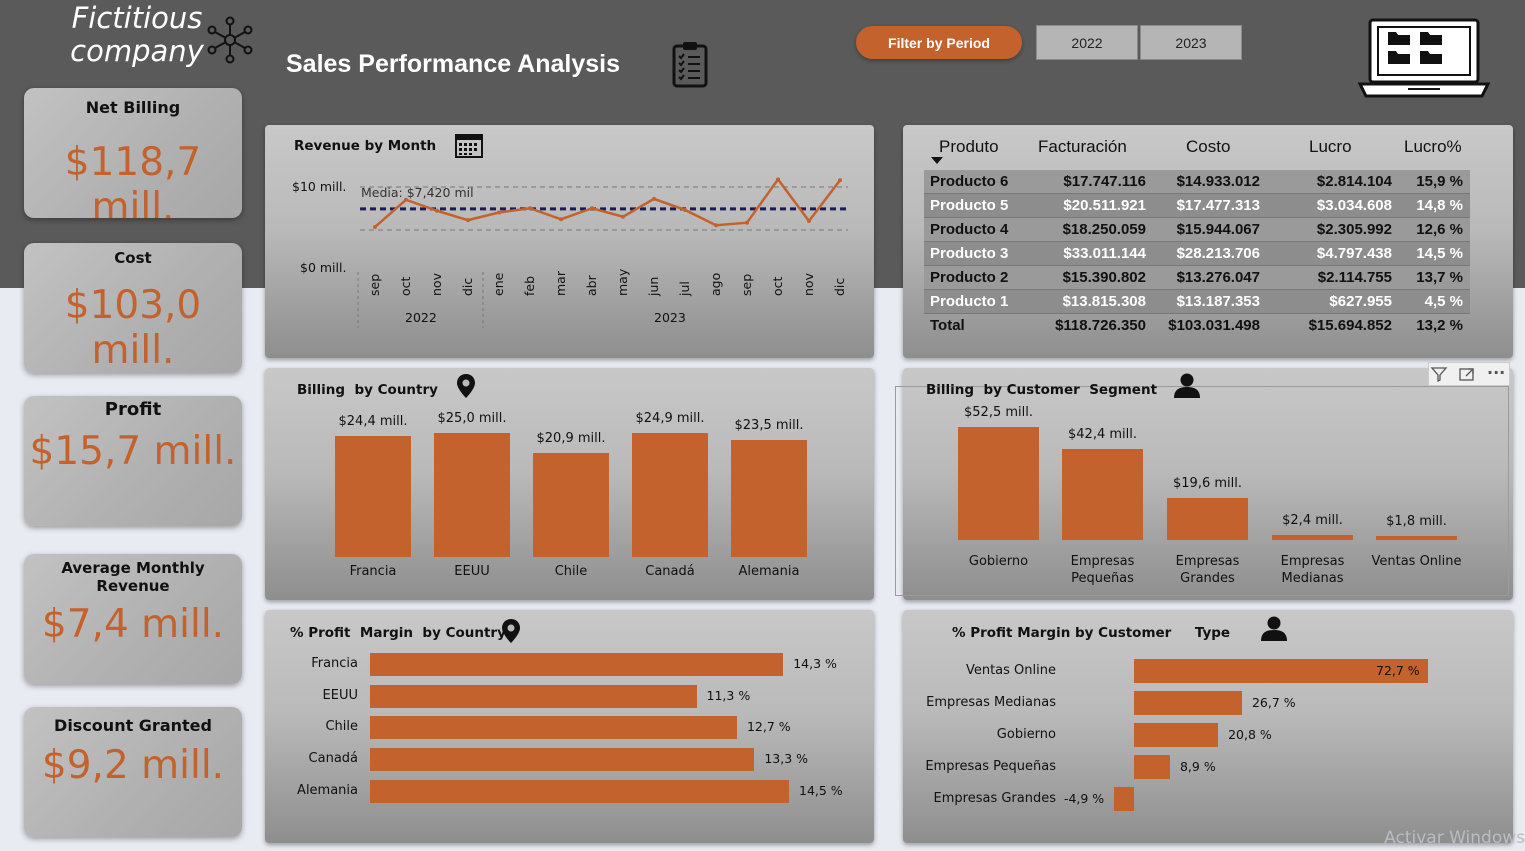  I want to click on table-cell: 14,8 %, so click(1439, 205).